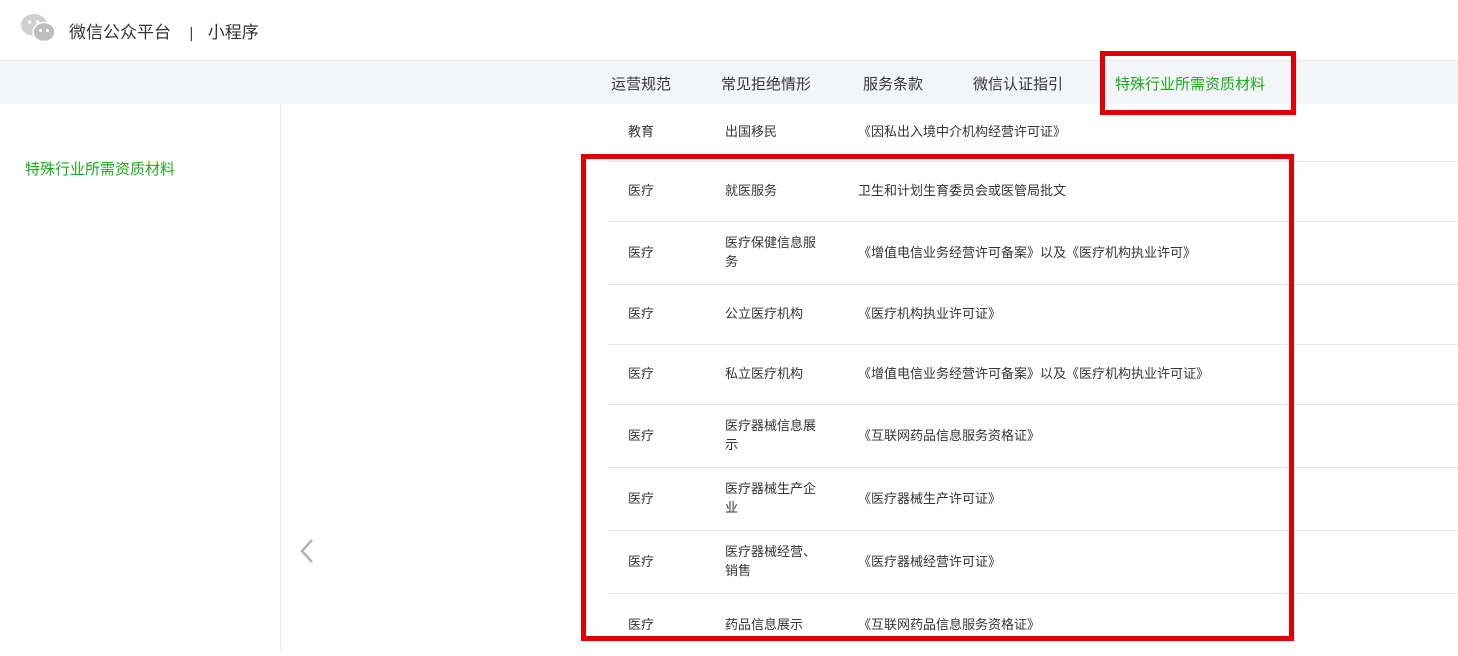 This screenshot has height=656, width=1458. I want to click on table-row: 医疗 医疗保健信息服务 《增值电信业务经营许可备案》以及《医疗机构执业许可》, so click(1033, 253).